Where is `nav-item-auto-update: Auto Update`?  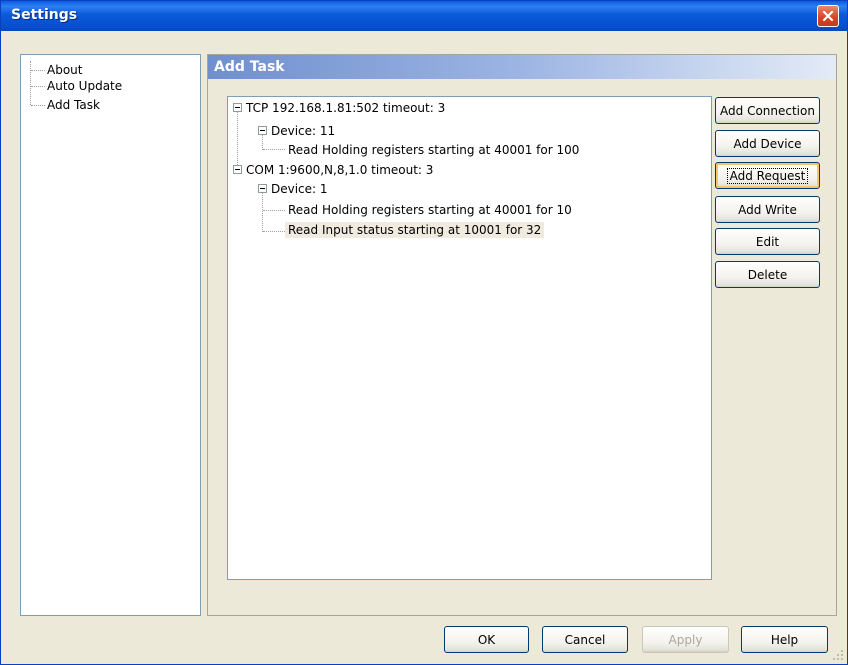 nav-item-auto-update: Auto Update is located at coordinates (84, 86).